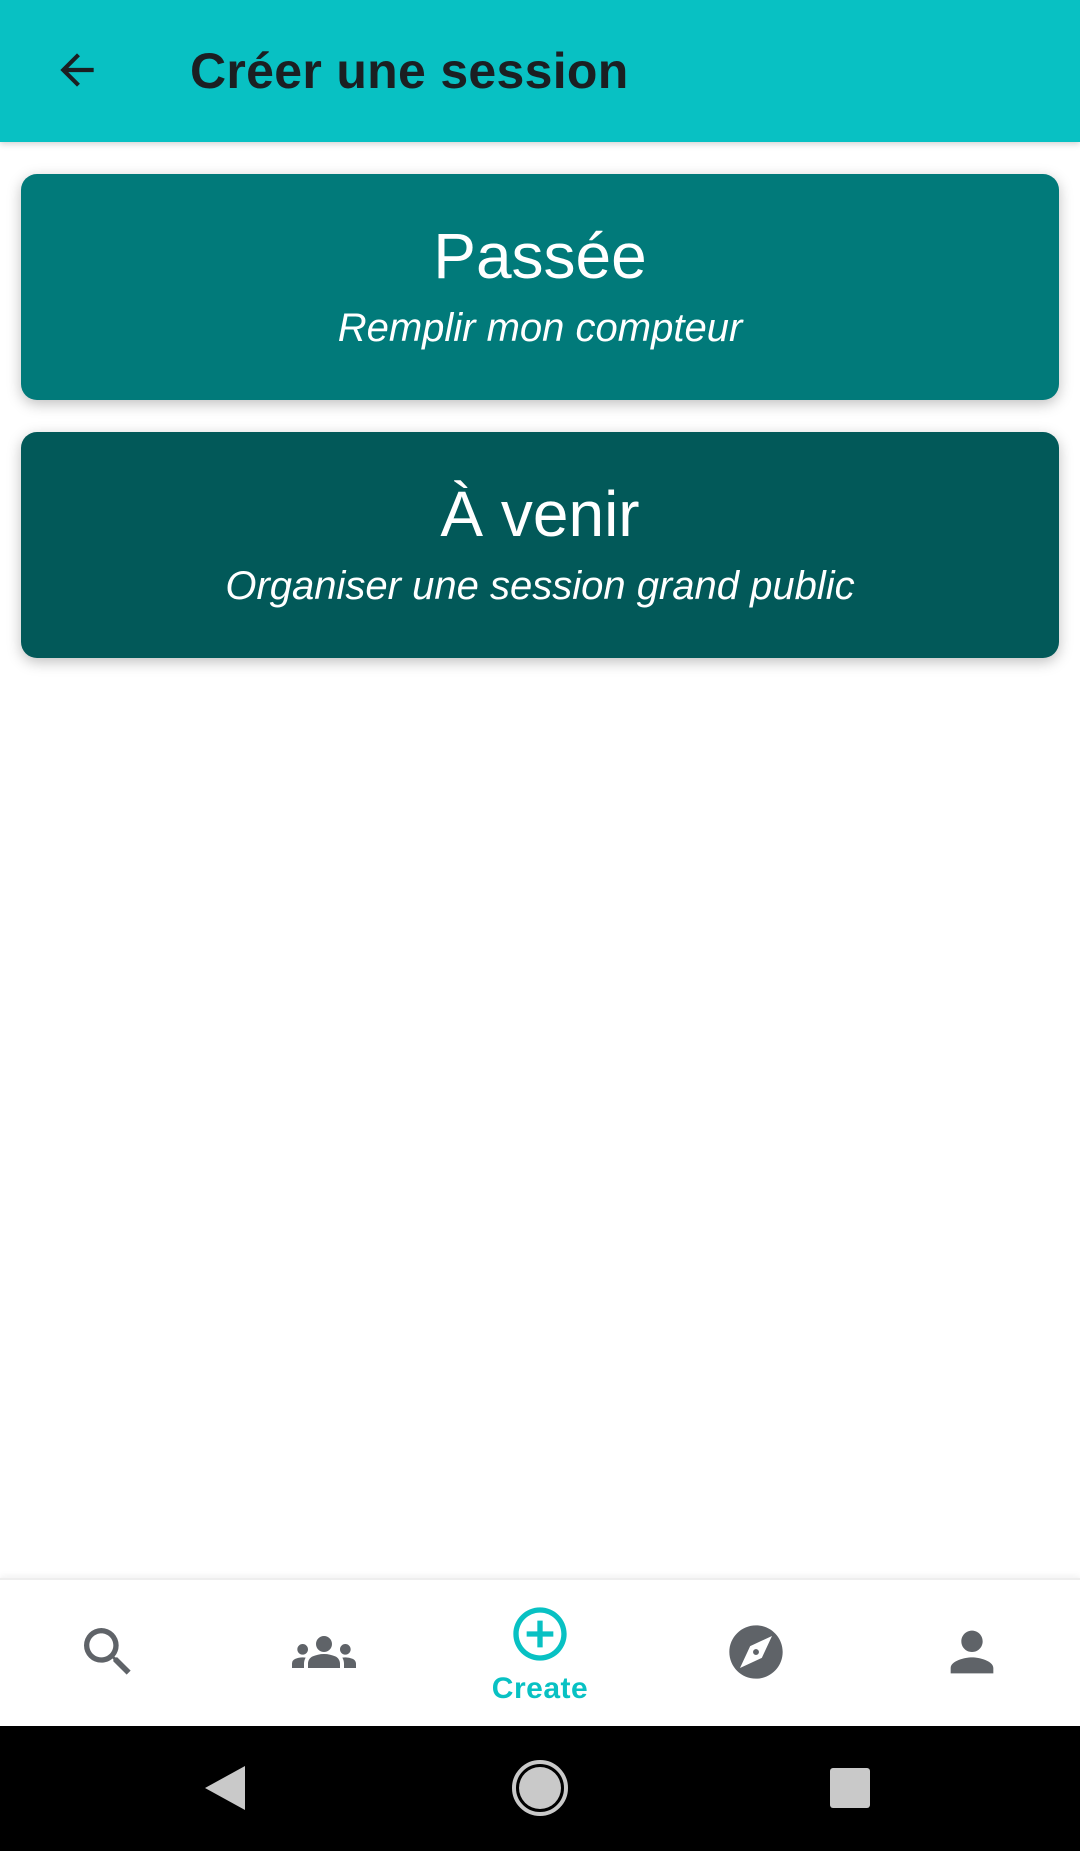 The height and width of the screenshot is (1851, 1080). I want to click on past-session-card: Passée Remplir mon compteur, so click(540, 287).